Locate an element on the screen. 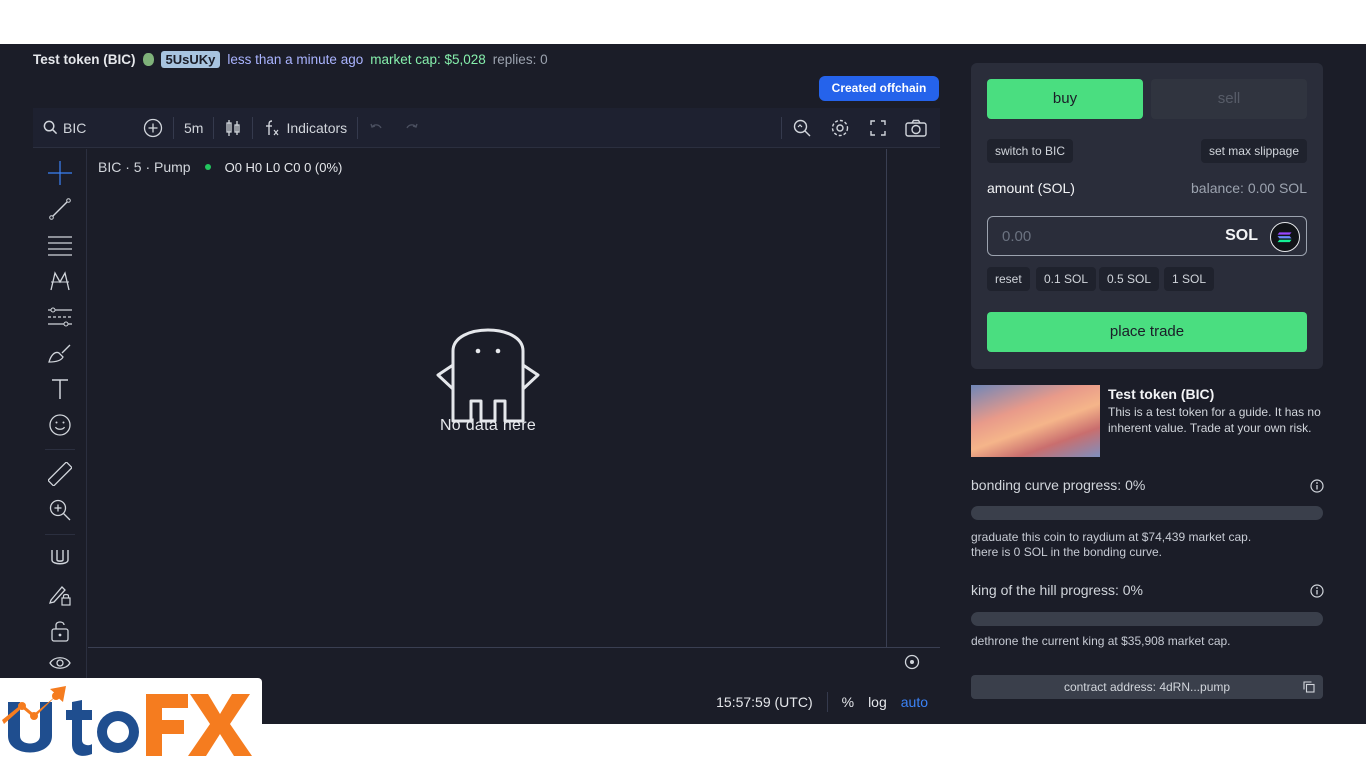  contract-address: contract address: 4dRN...pump is located at coordinates (1147, 687).